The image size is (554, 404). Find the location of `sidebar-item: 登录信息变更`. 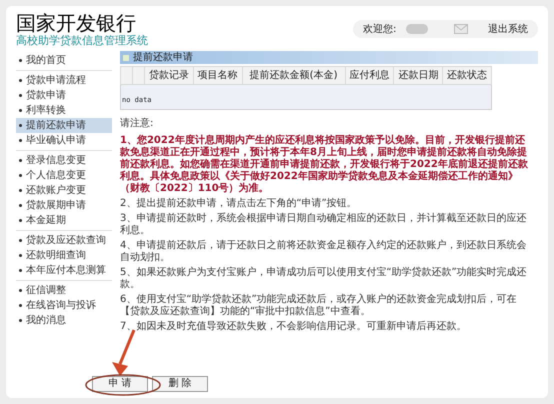

sidebar-item: 登录信息变更 is located at coordinates (64, 160).